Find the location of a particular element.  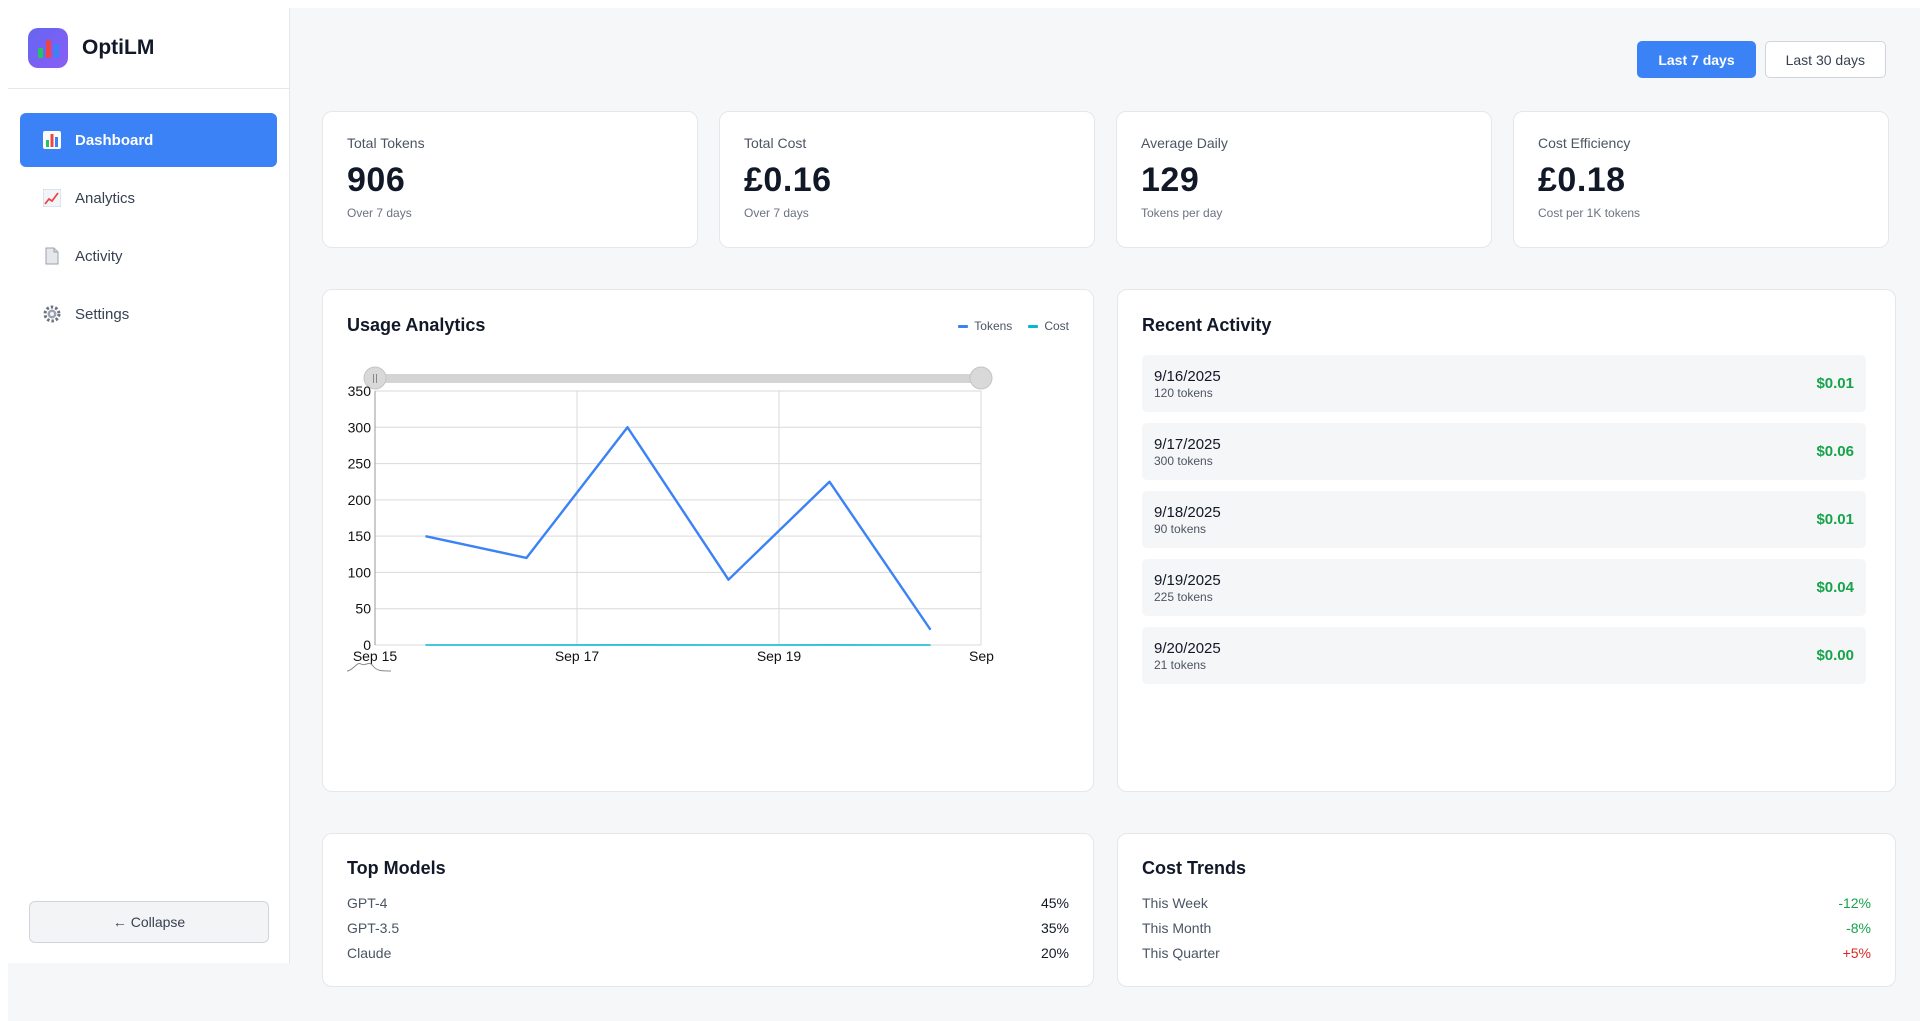

activity-cost: $0.00 is located at coordinates (1835, 655).